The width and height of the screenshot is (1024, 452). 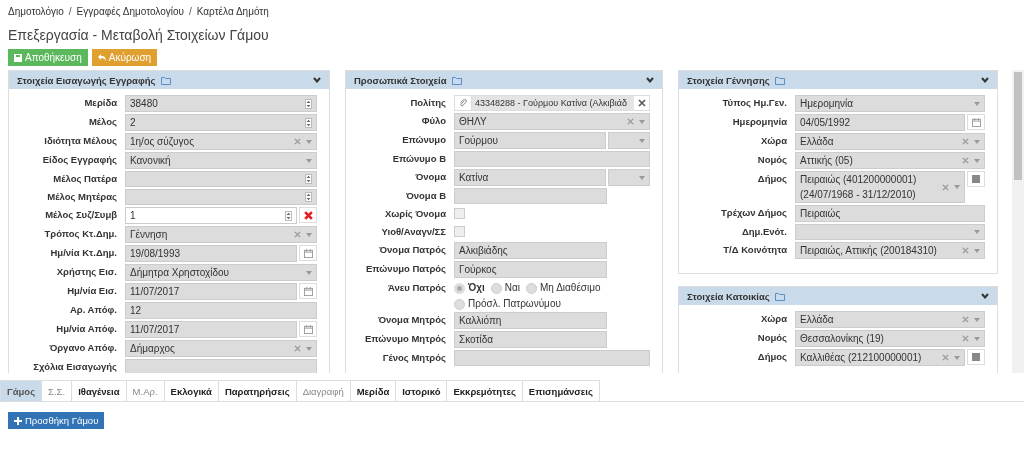 What do you see at coordinates (92, 310) in the screenshot?
I see `field-label: Αρ. Απόφ.` at bounding box center [92, 310].